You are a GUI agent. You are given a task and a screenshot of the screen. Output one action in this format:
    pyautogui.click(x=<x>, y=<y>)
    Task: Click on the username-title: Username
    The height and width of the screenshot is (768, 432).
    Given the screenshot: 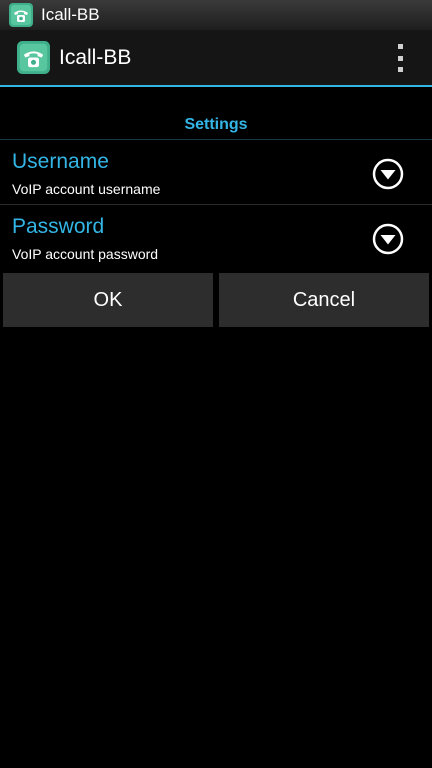 What is the action you would take?
    pyautogui.click(x=60, y=161)
    